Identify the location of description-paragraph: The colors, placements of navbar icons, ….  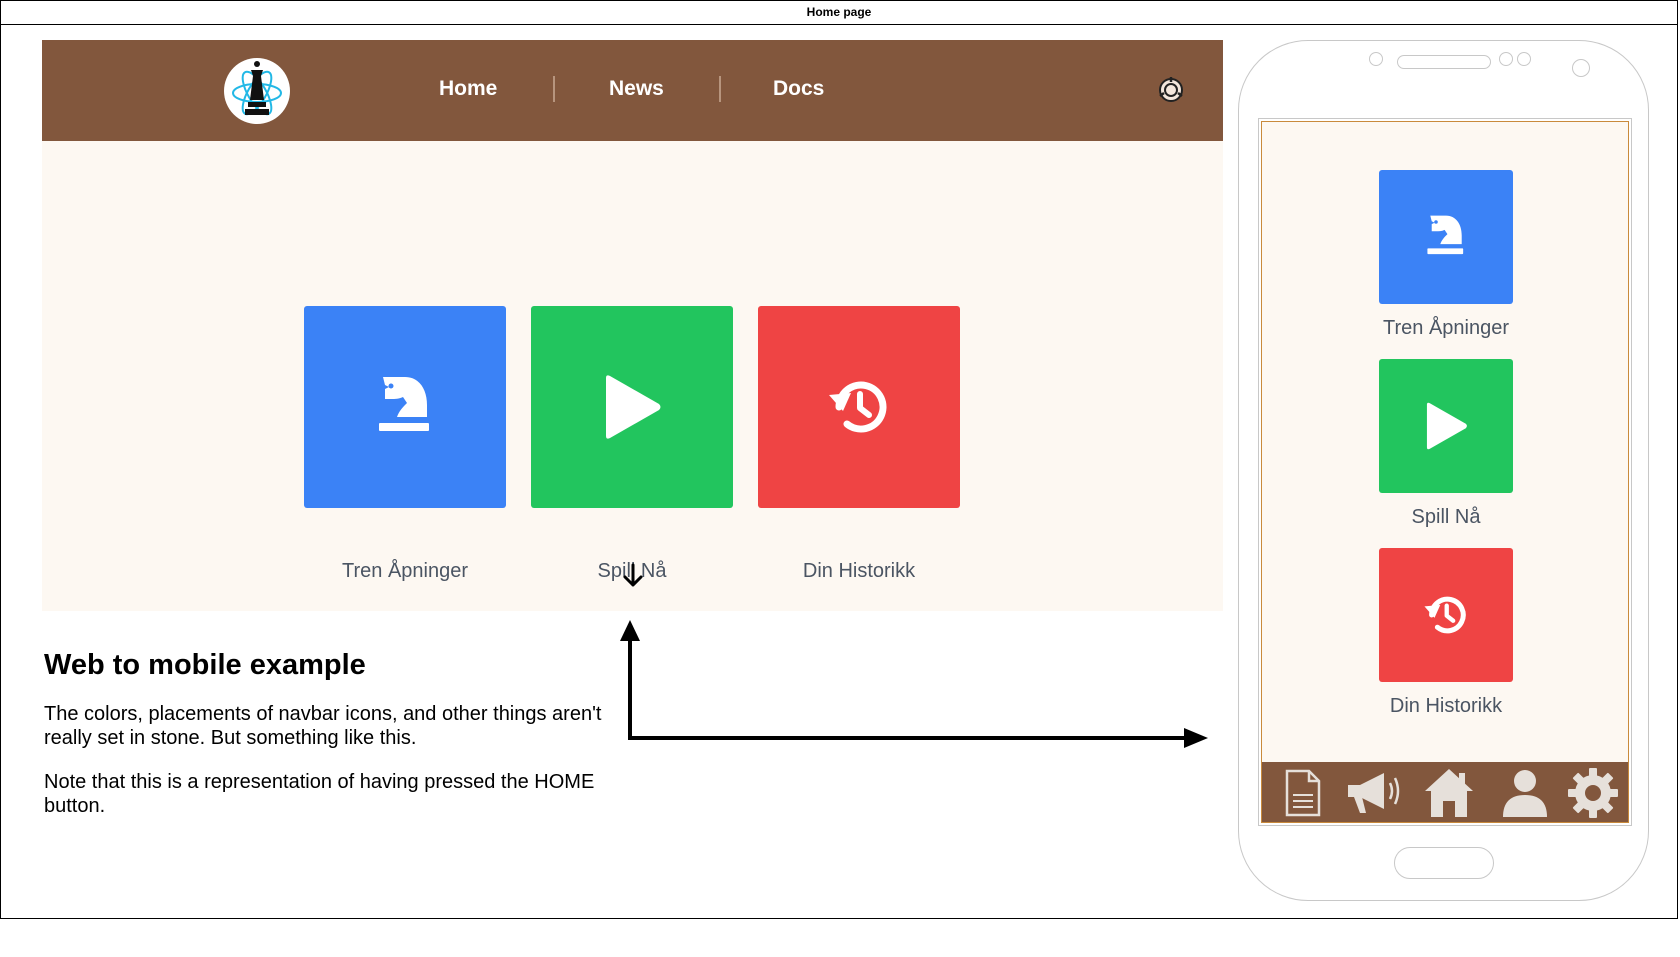
(323, 726).